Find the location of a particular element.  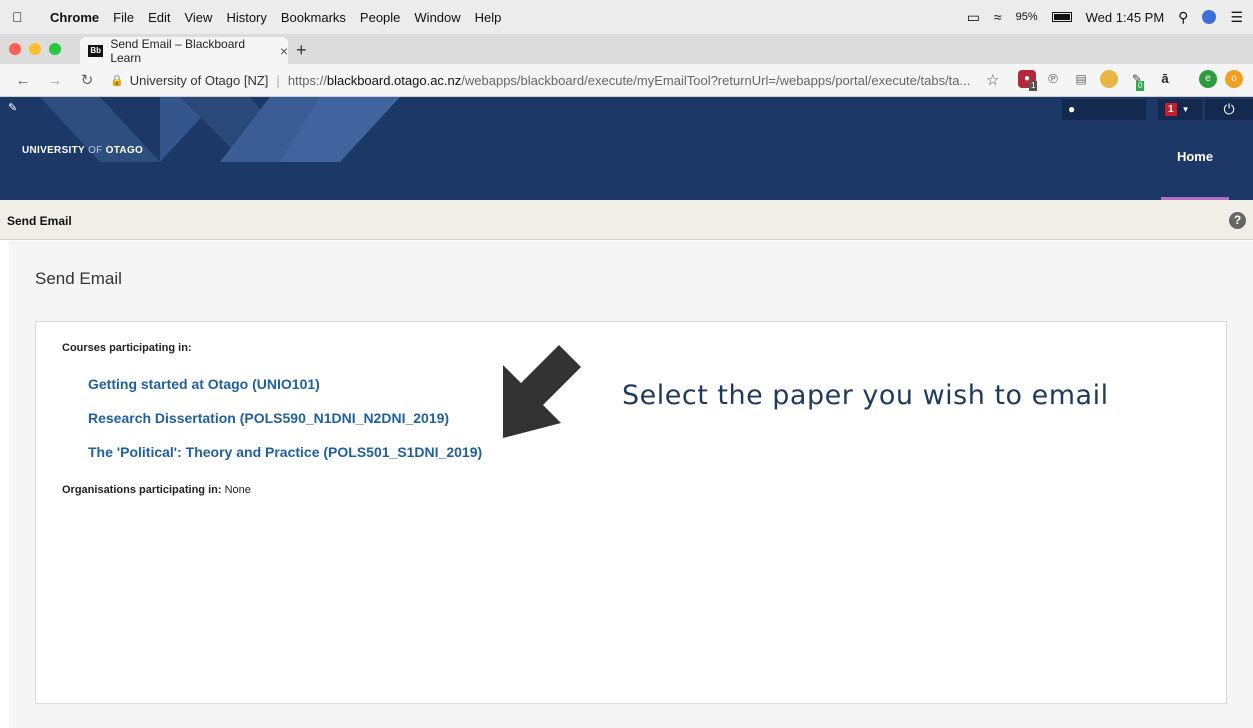

site-identity: University of Otago [NZ] is located at coordinates (199, 80).